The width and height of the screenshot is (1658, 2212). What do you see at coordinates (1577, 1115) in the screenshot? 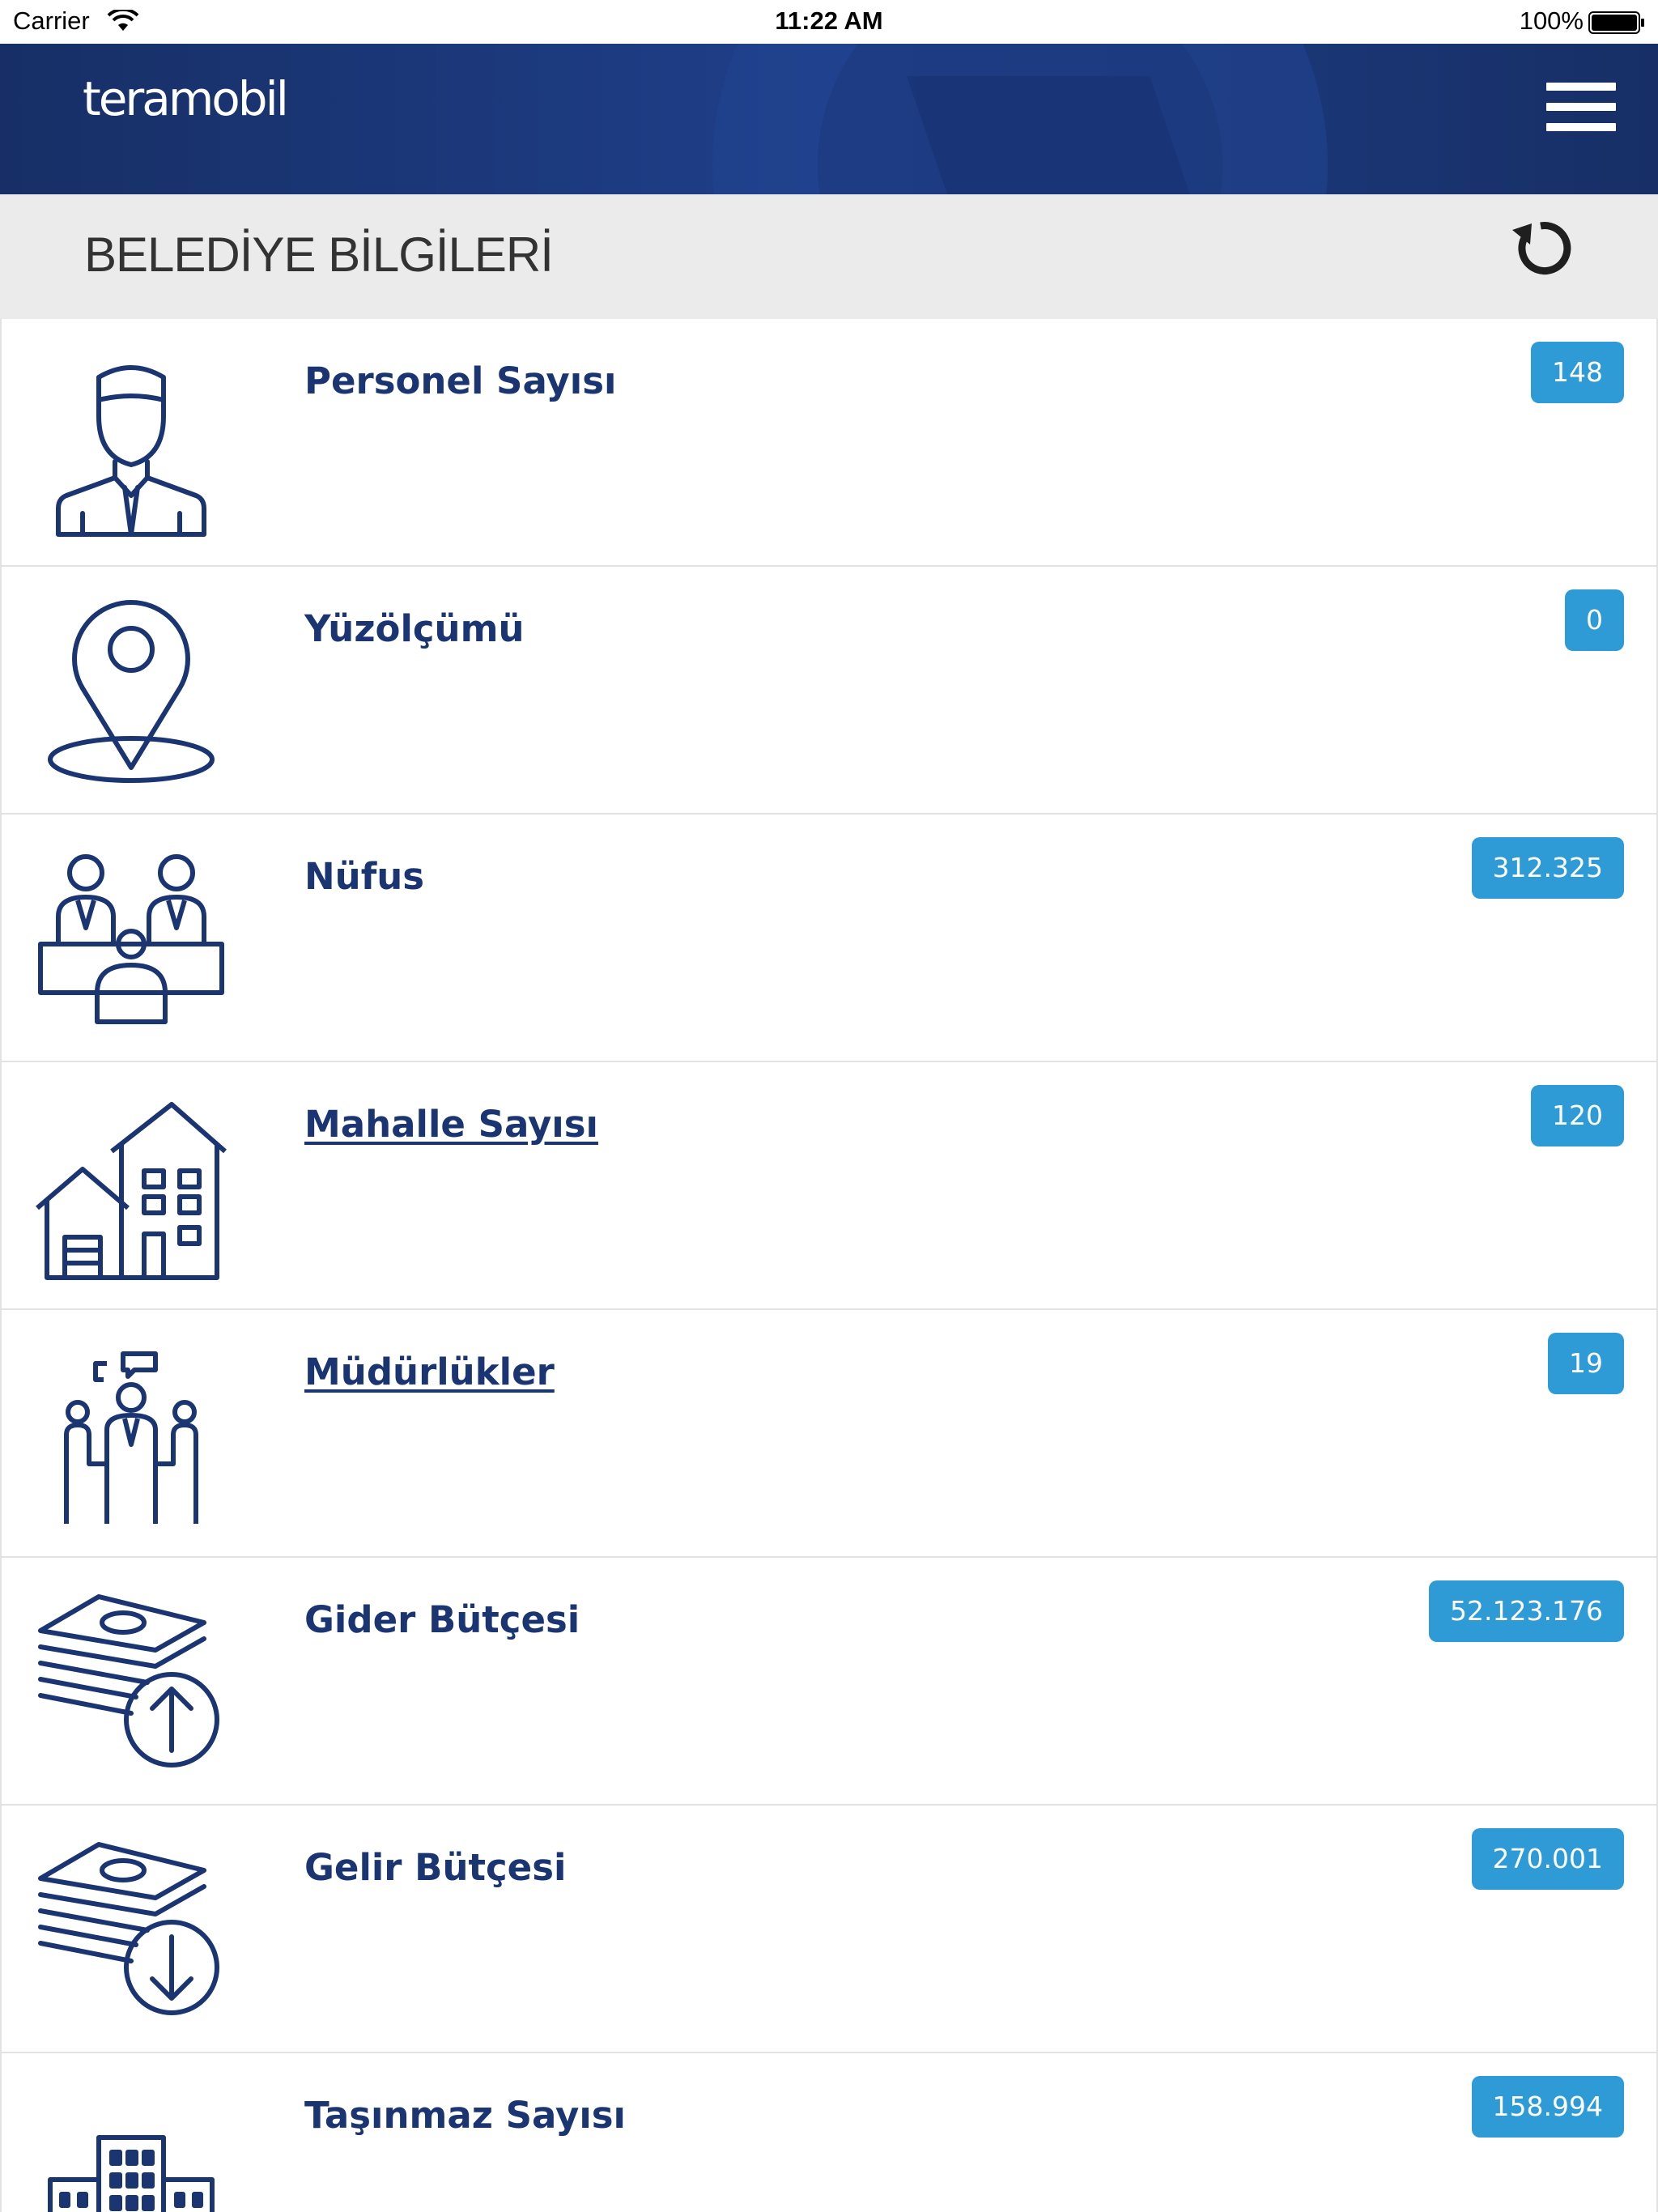
I see `value-badge: 120` at bounding box center [1577, 1115].